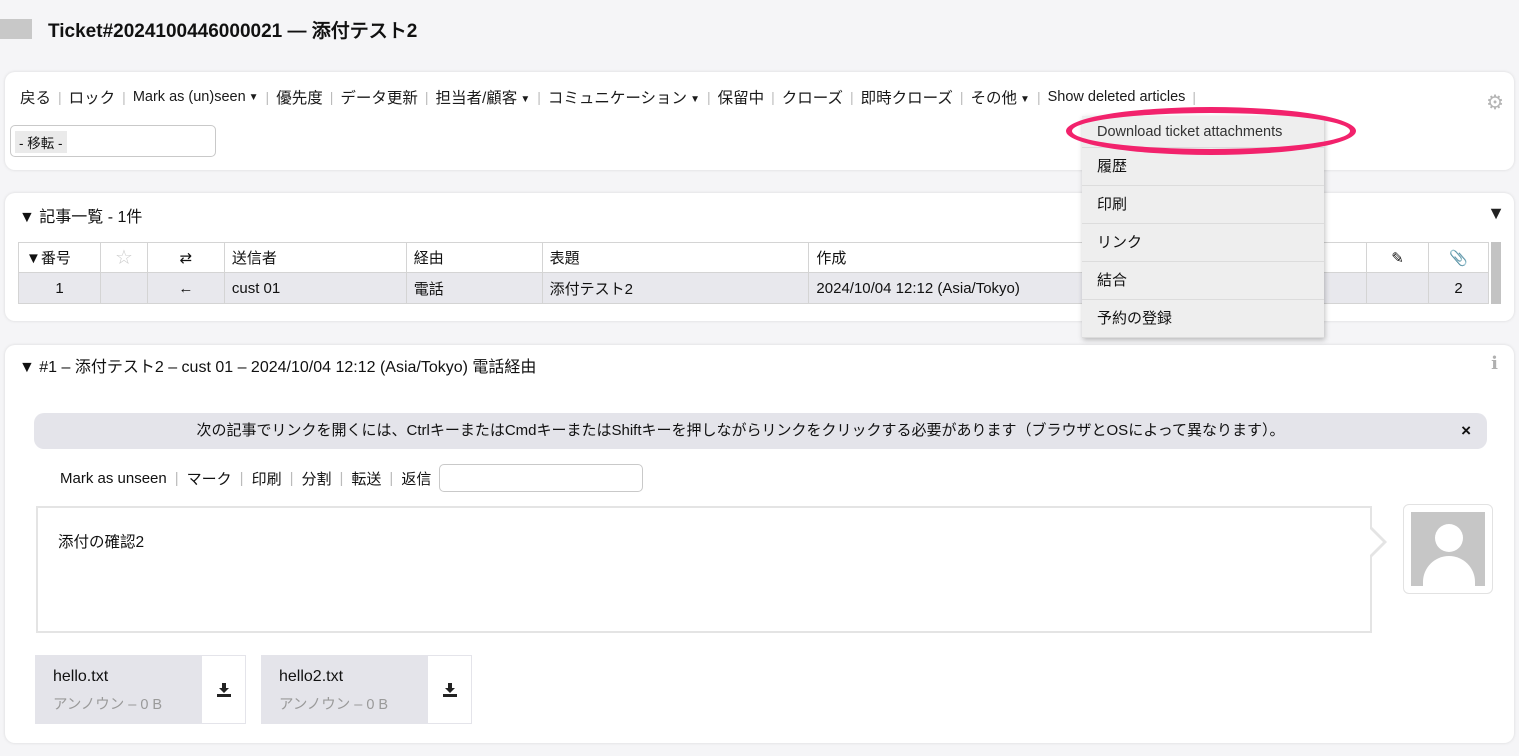 Image resolution: width=1519 pixels, height=756 pixels. Describe the element at coordinates (617, 98) in the screenshot. I see `communication-label: コミュニケーション` at that location.